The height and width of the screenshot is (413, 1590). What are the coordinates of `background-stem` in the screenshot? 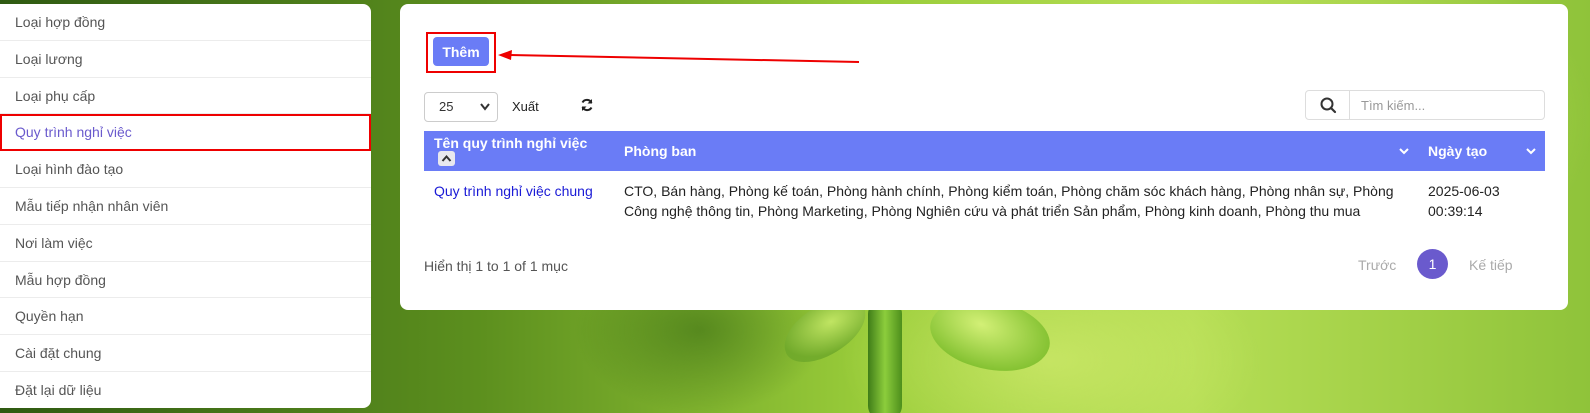 It's located at (885, 356).